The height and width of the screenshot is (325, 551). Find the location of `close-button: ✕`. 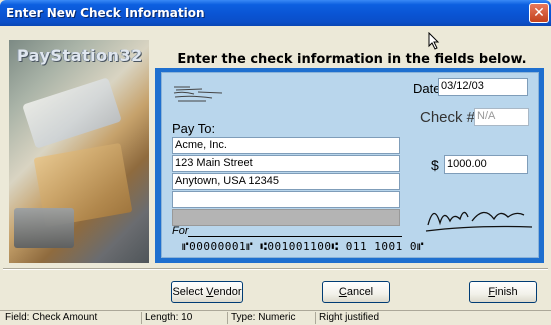

close-button: ✕ is located at coordinates (539, 13).